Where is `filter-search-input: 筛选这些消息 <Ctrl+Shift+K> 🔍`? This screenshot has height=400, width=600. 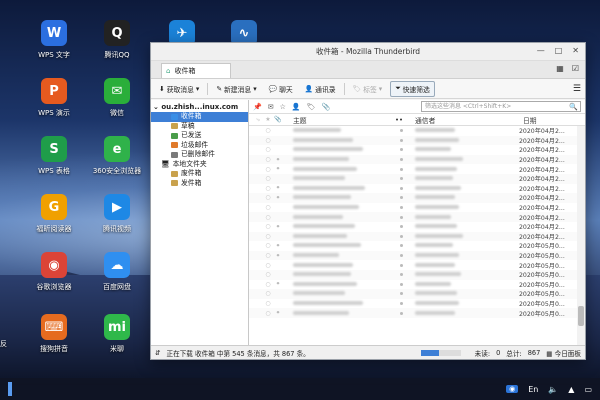
filter-search-input: 筛选这些消息 <Ctrl+Shift+K> 🔍 is located at coordinates (501, 106).